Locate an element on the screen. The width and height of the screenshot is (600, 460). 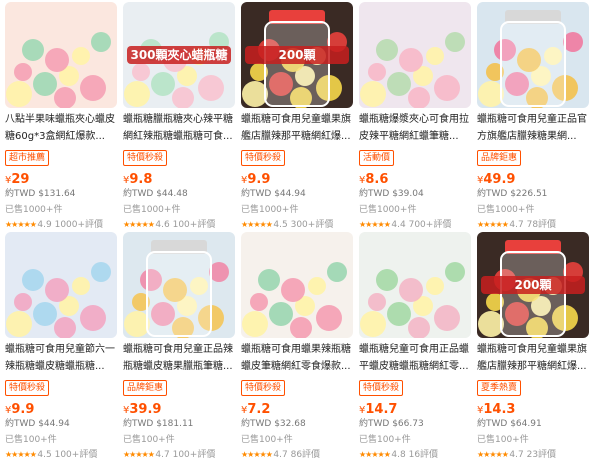
rating-value: 4.6 is located at coordinates (162, 225).